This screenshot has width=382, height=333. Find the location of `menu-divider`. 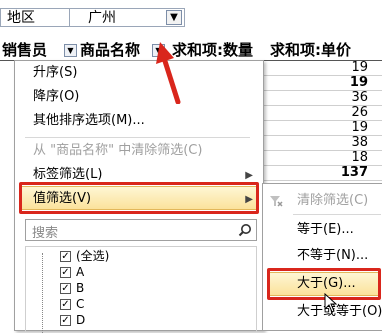

menu-divider is located at coordinates (137, 137).